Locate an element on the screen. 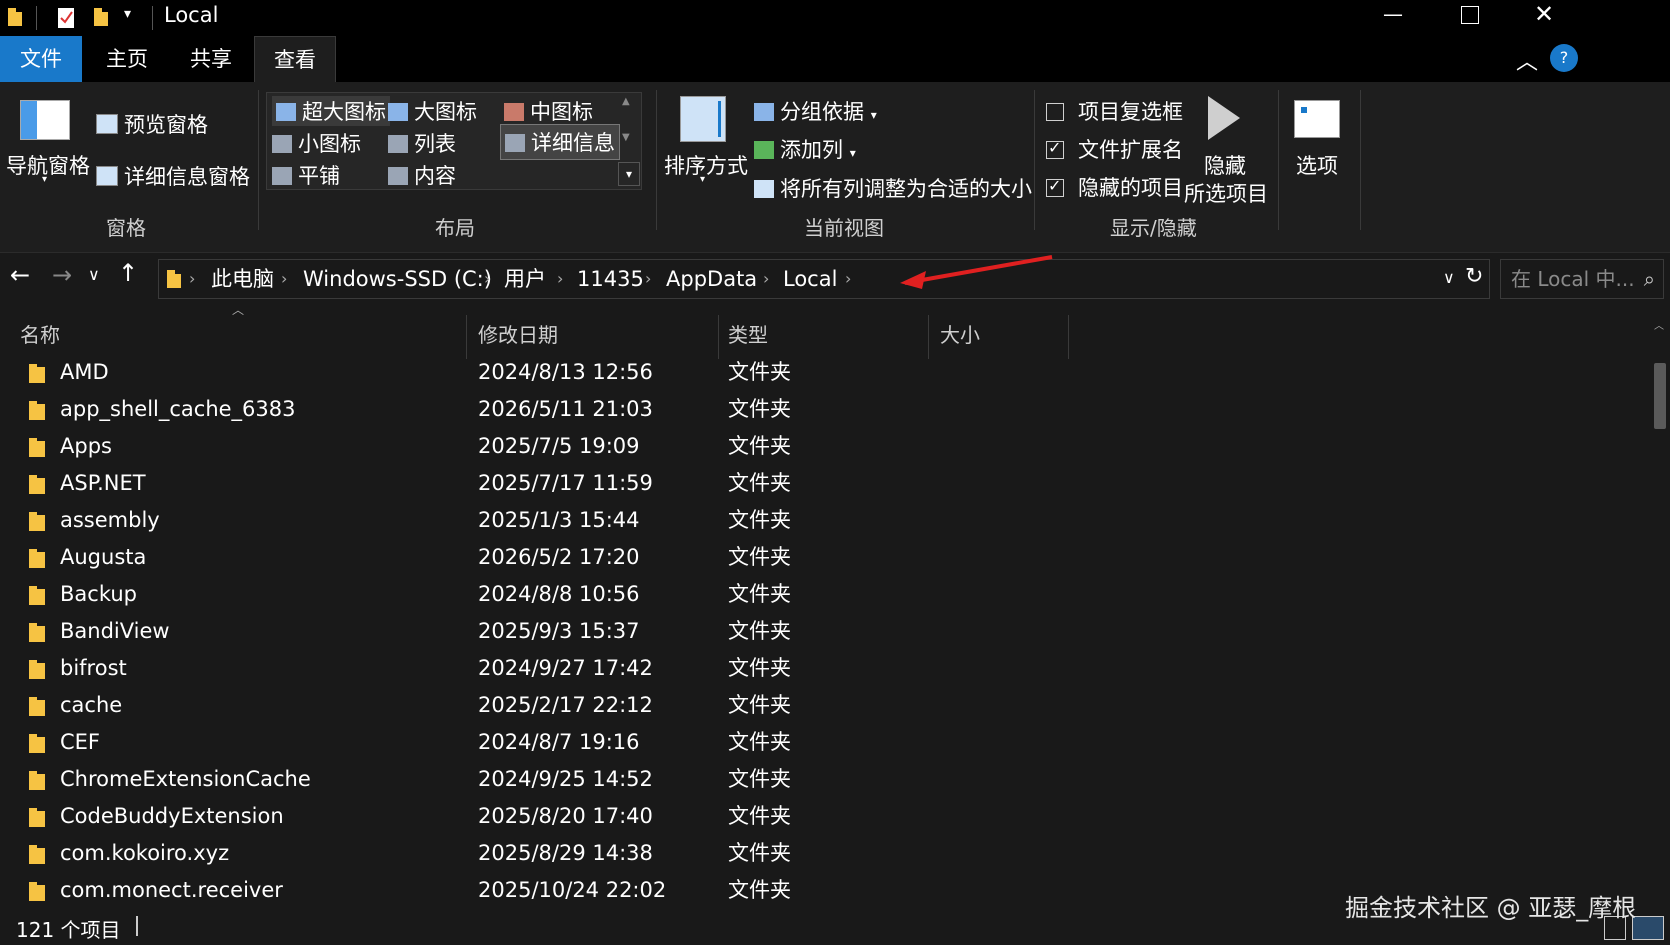 The width and height of the screenshot is (1670, 945). table-row: BandiView 2025/9/3 15:37 文件夹 is located at coordinates (825, 631).